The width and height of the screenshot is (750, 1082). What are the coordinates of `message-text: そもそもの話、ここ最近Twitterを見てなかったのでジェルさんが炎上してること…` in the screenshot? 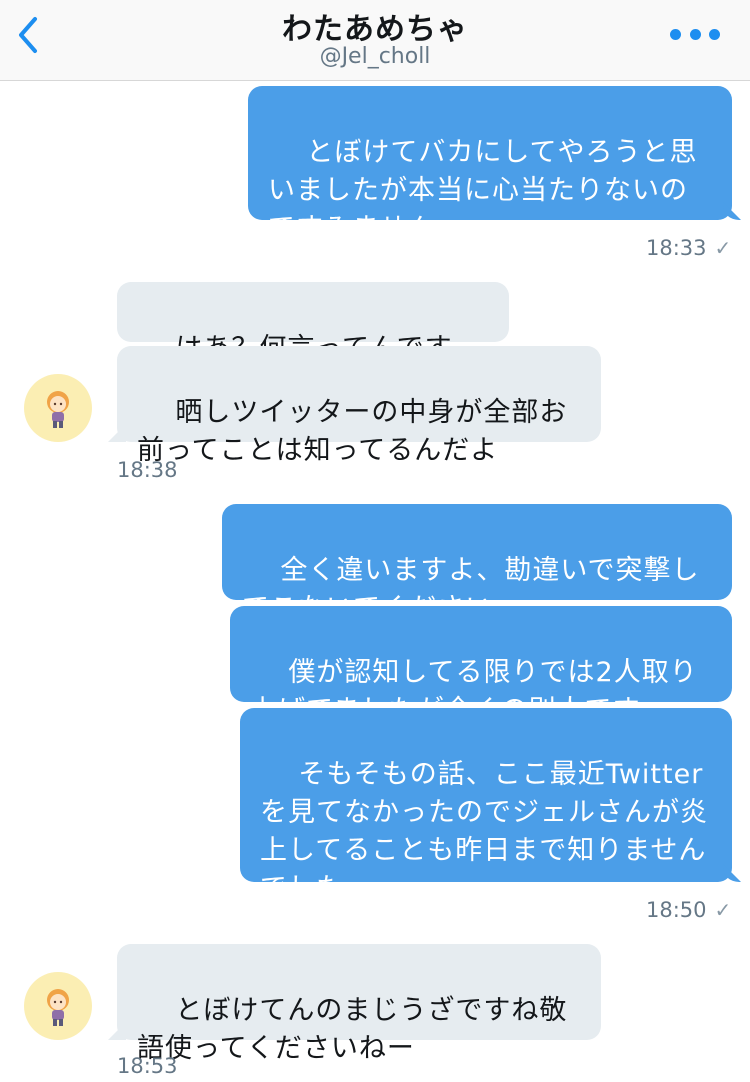 It's located at (484, 831).